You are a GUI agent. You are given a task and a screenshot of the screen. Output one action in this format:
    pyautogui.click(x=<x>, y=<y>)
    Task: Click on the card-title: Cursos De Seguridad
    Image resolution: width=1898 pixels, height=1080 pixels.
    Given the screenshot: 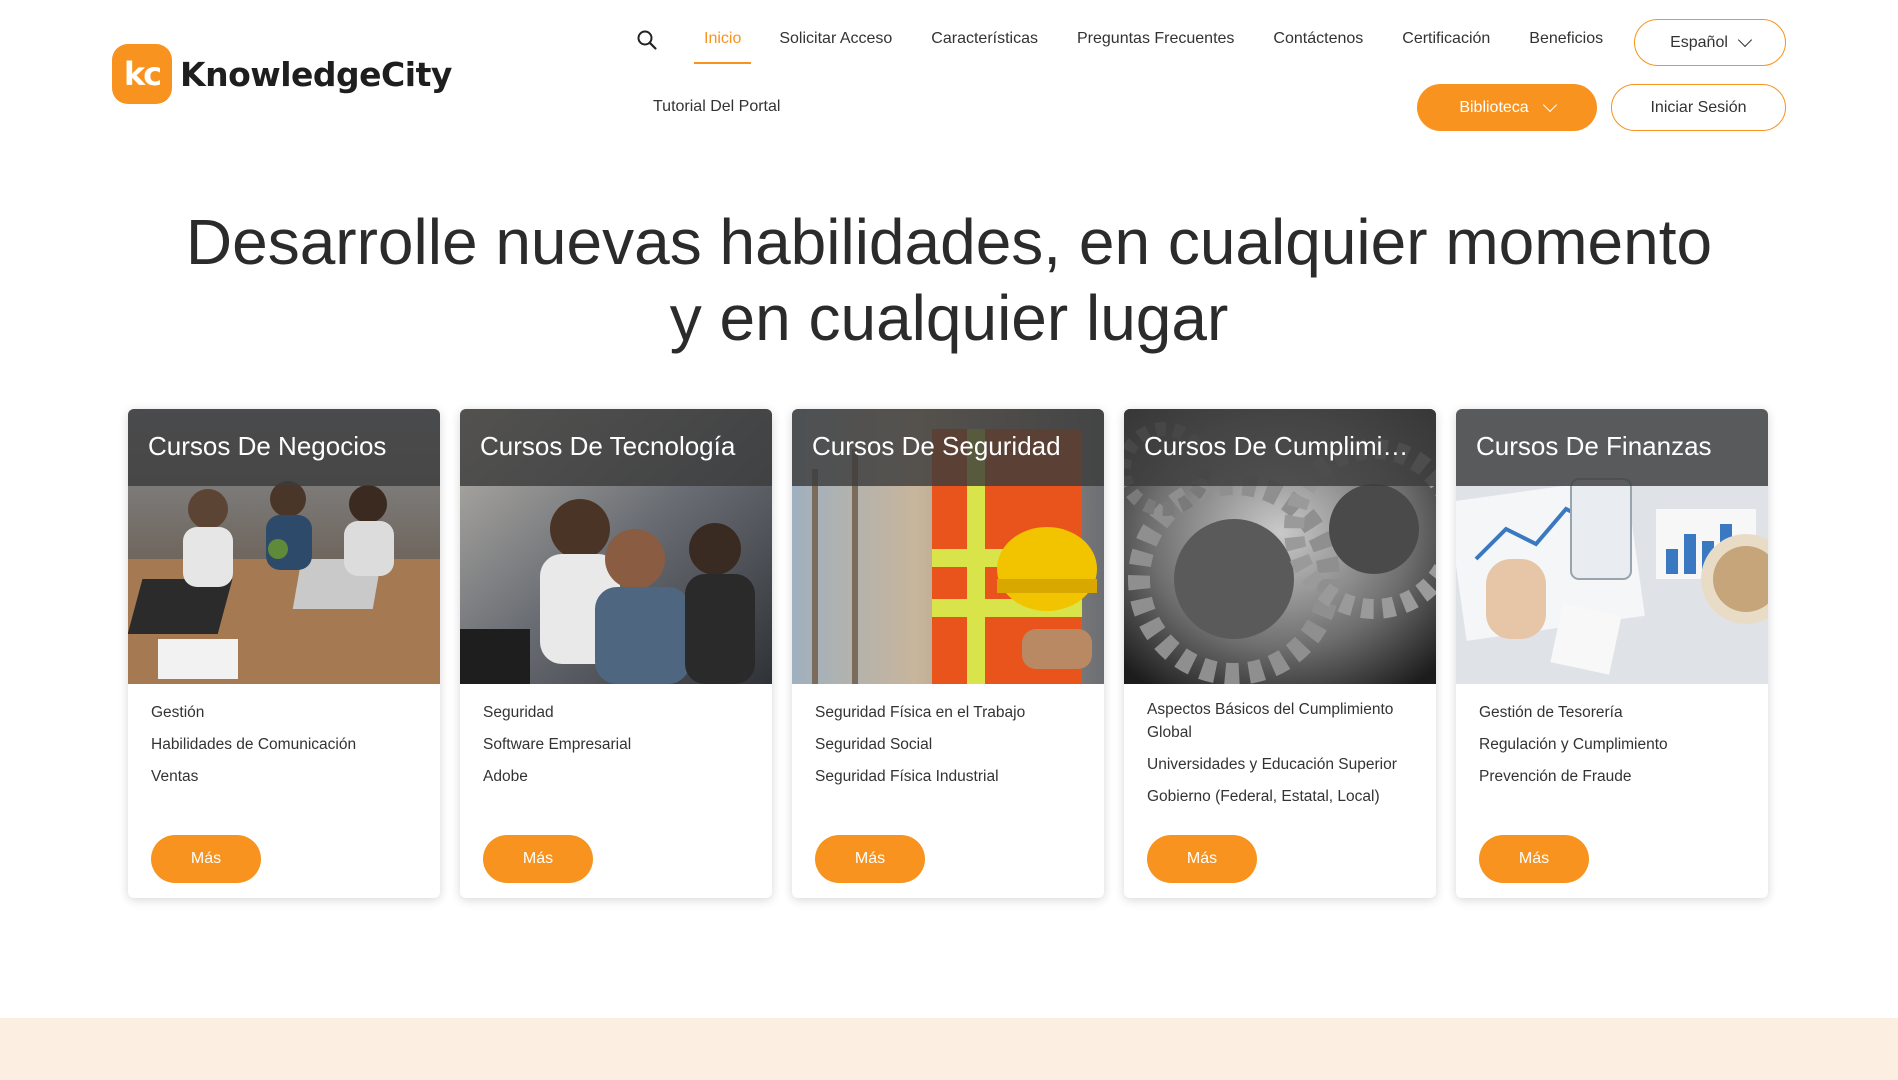 What is the action you would take?
    pyautogui.click(x=948, y=447)
    